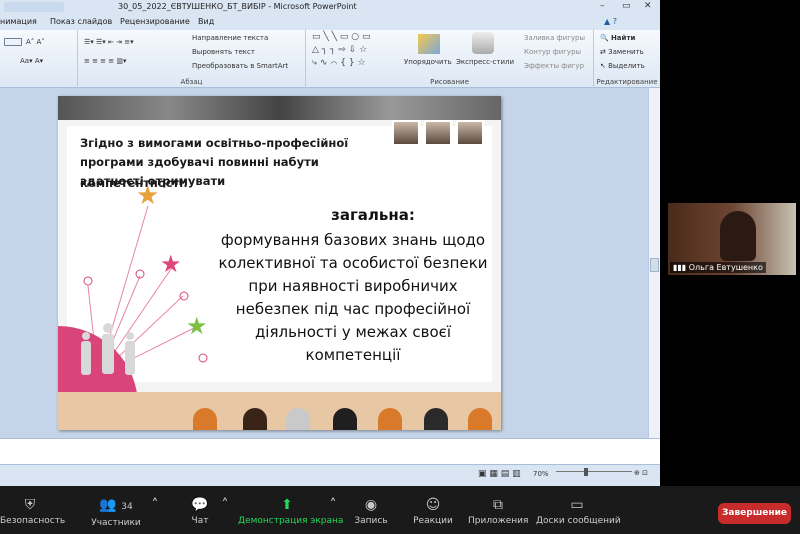 The height and width of the screenshot is (534, 800). I want to click on align-text-button: Выровнять текст, so click(223, 52).